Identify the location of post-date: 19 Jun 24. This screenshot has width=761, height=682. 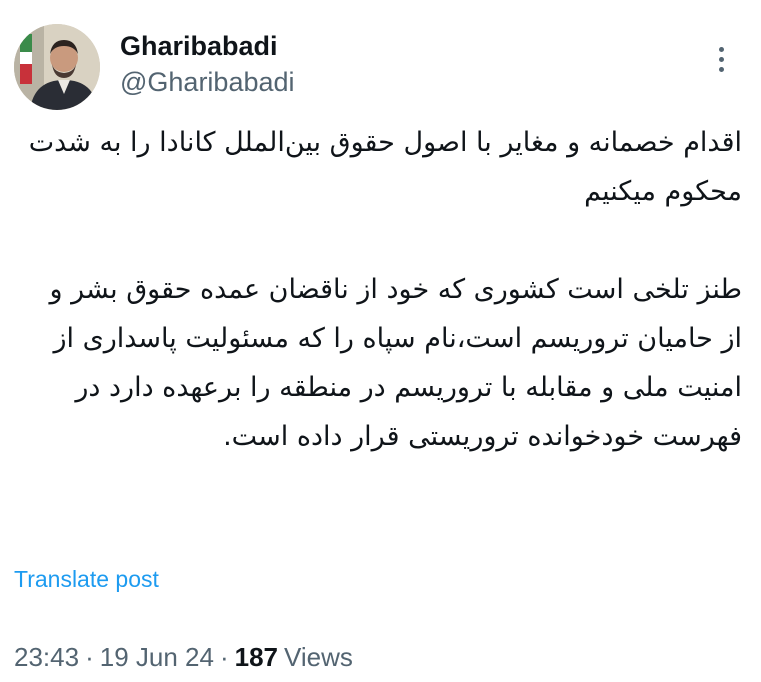
(157, 657).